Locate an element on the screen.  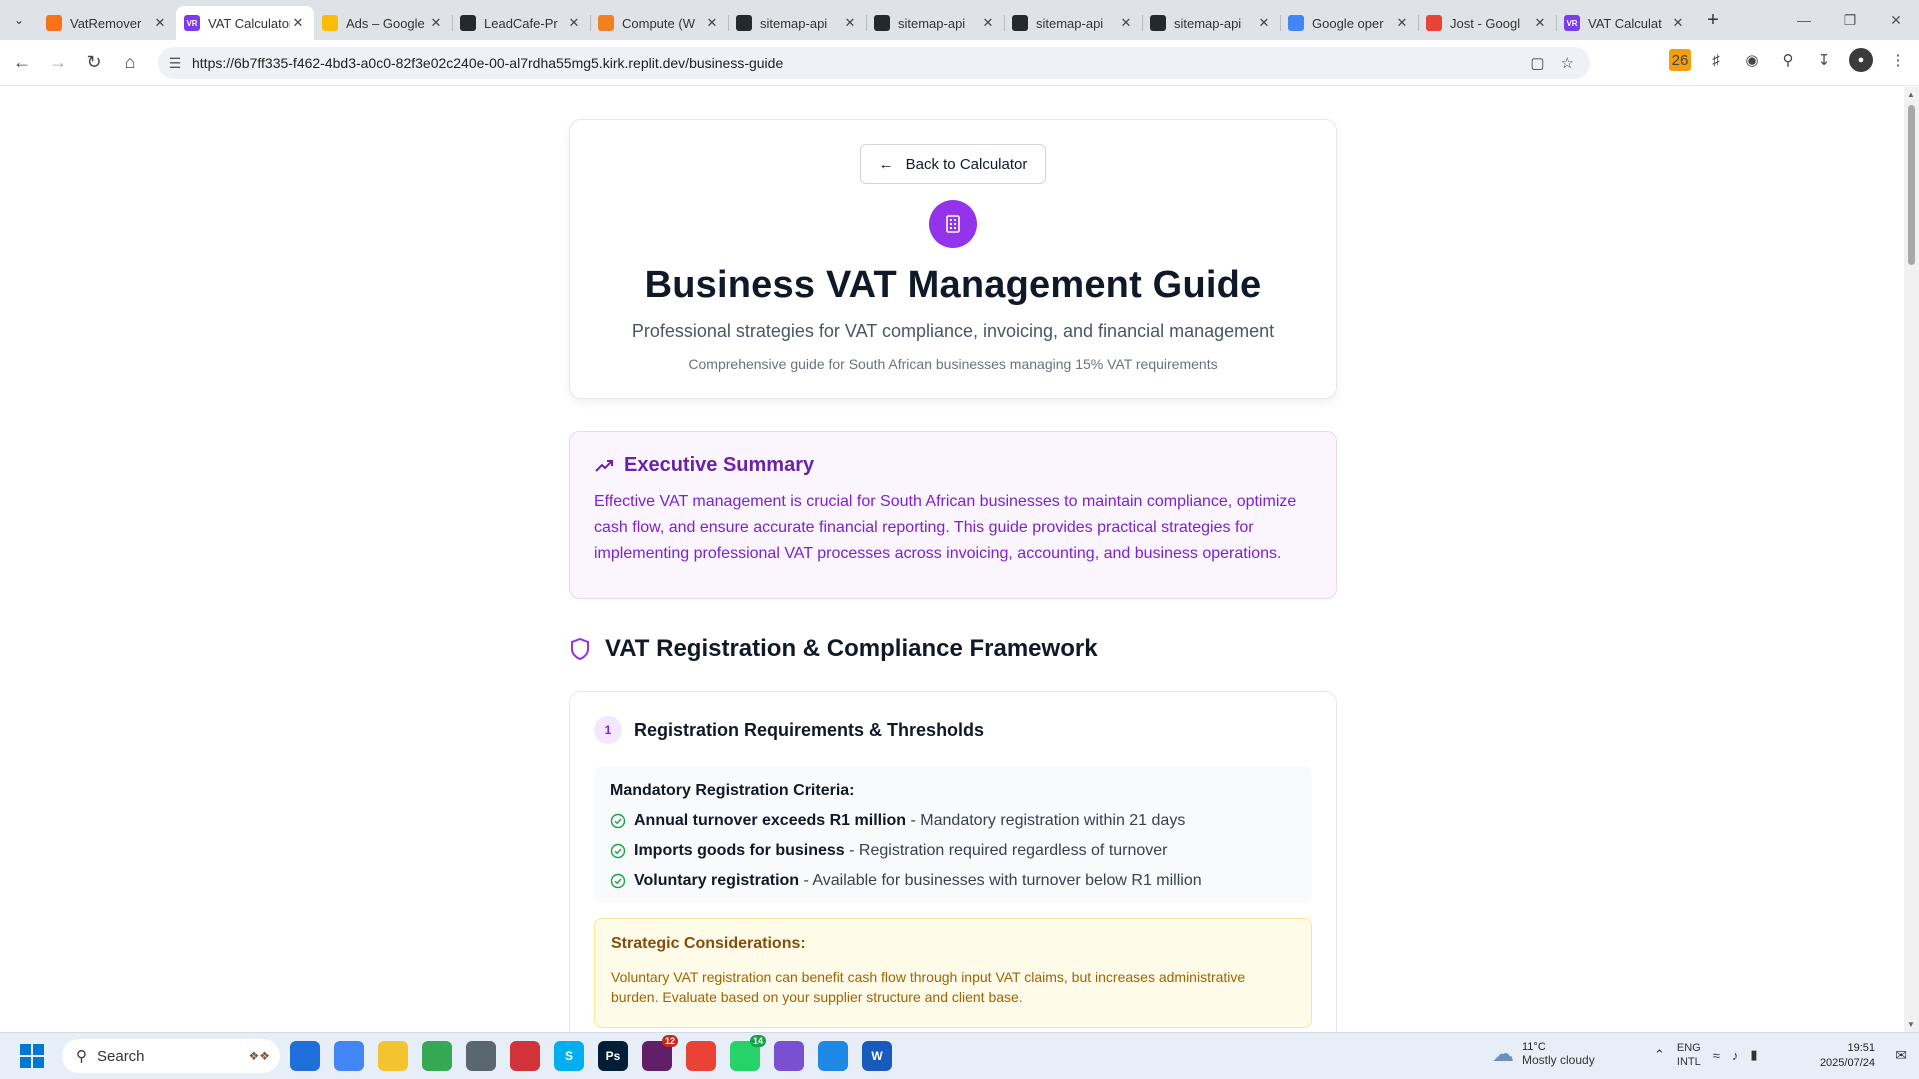
back-nav-icon: ← is located at coordinates (22, 63).